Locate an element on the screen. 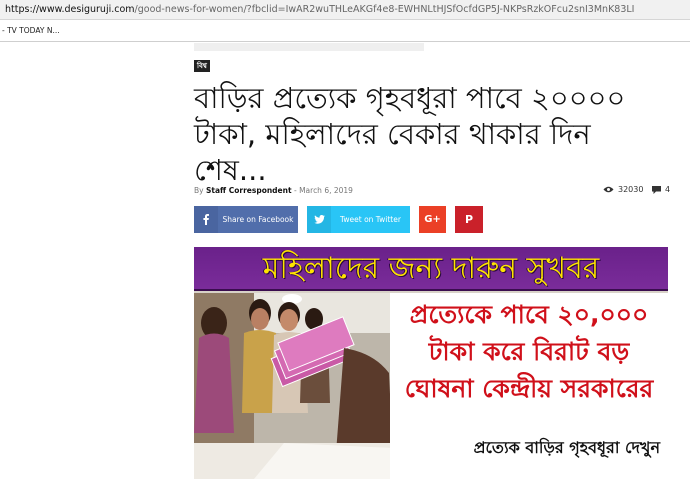 The image size is (690, 500). banner-line-3: ঘোষনা কেন্দ্রীয় সরকারের is located at coordinates (529, 388).